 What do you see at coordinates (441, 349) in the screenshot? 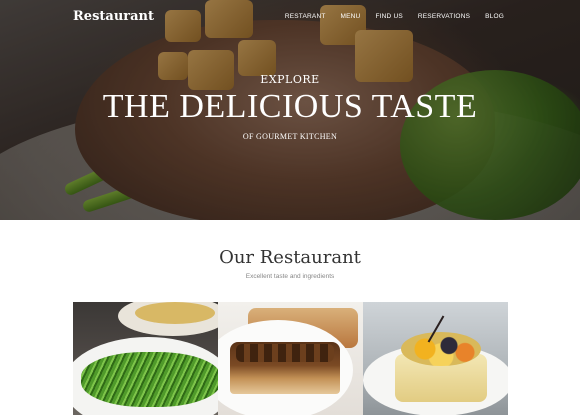
I see `fruit-topping` at bounding box center [441, 349].